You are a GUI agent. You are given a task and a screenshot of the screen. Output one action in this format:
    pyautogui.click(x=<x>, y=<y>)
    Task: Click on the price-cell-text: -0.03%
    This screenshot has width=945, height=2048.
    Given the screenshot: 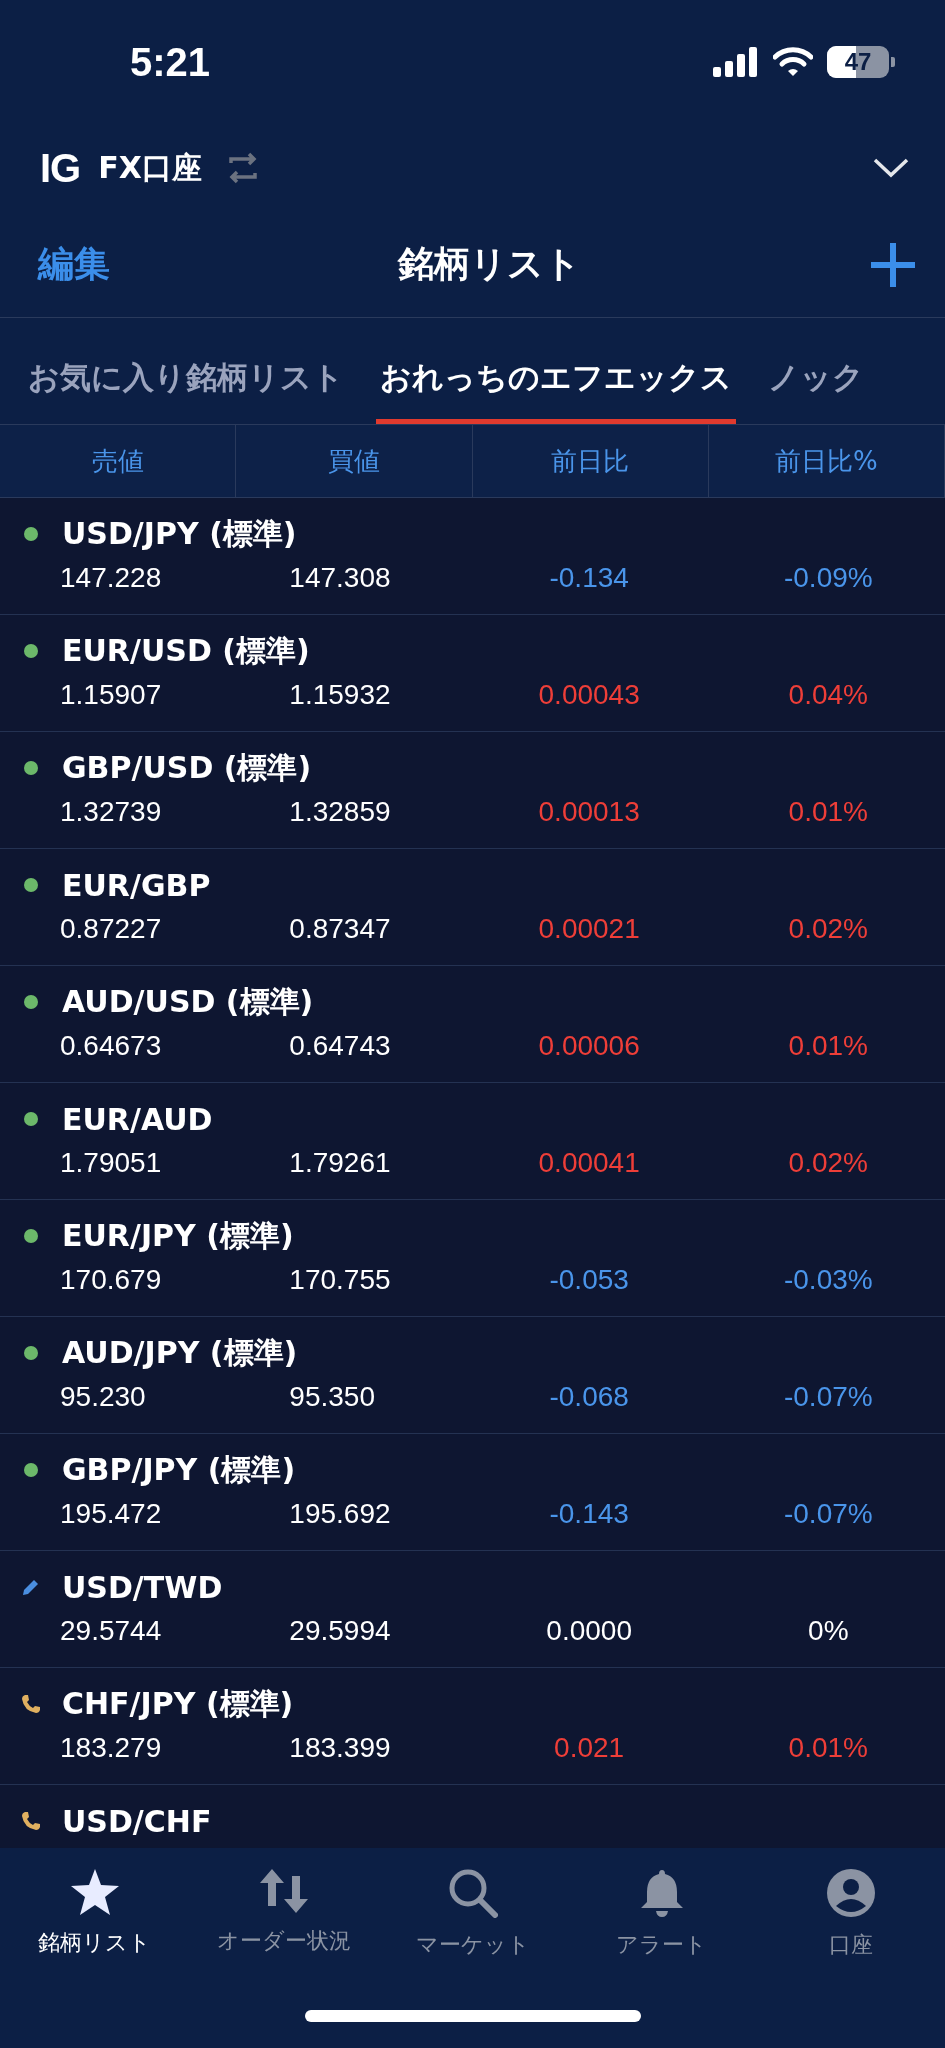 What is the action you would take?
    pyautogui.click(x=828, y=1280)
    